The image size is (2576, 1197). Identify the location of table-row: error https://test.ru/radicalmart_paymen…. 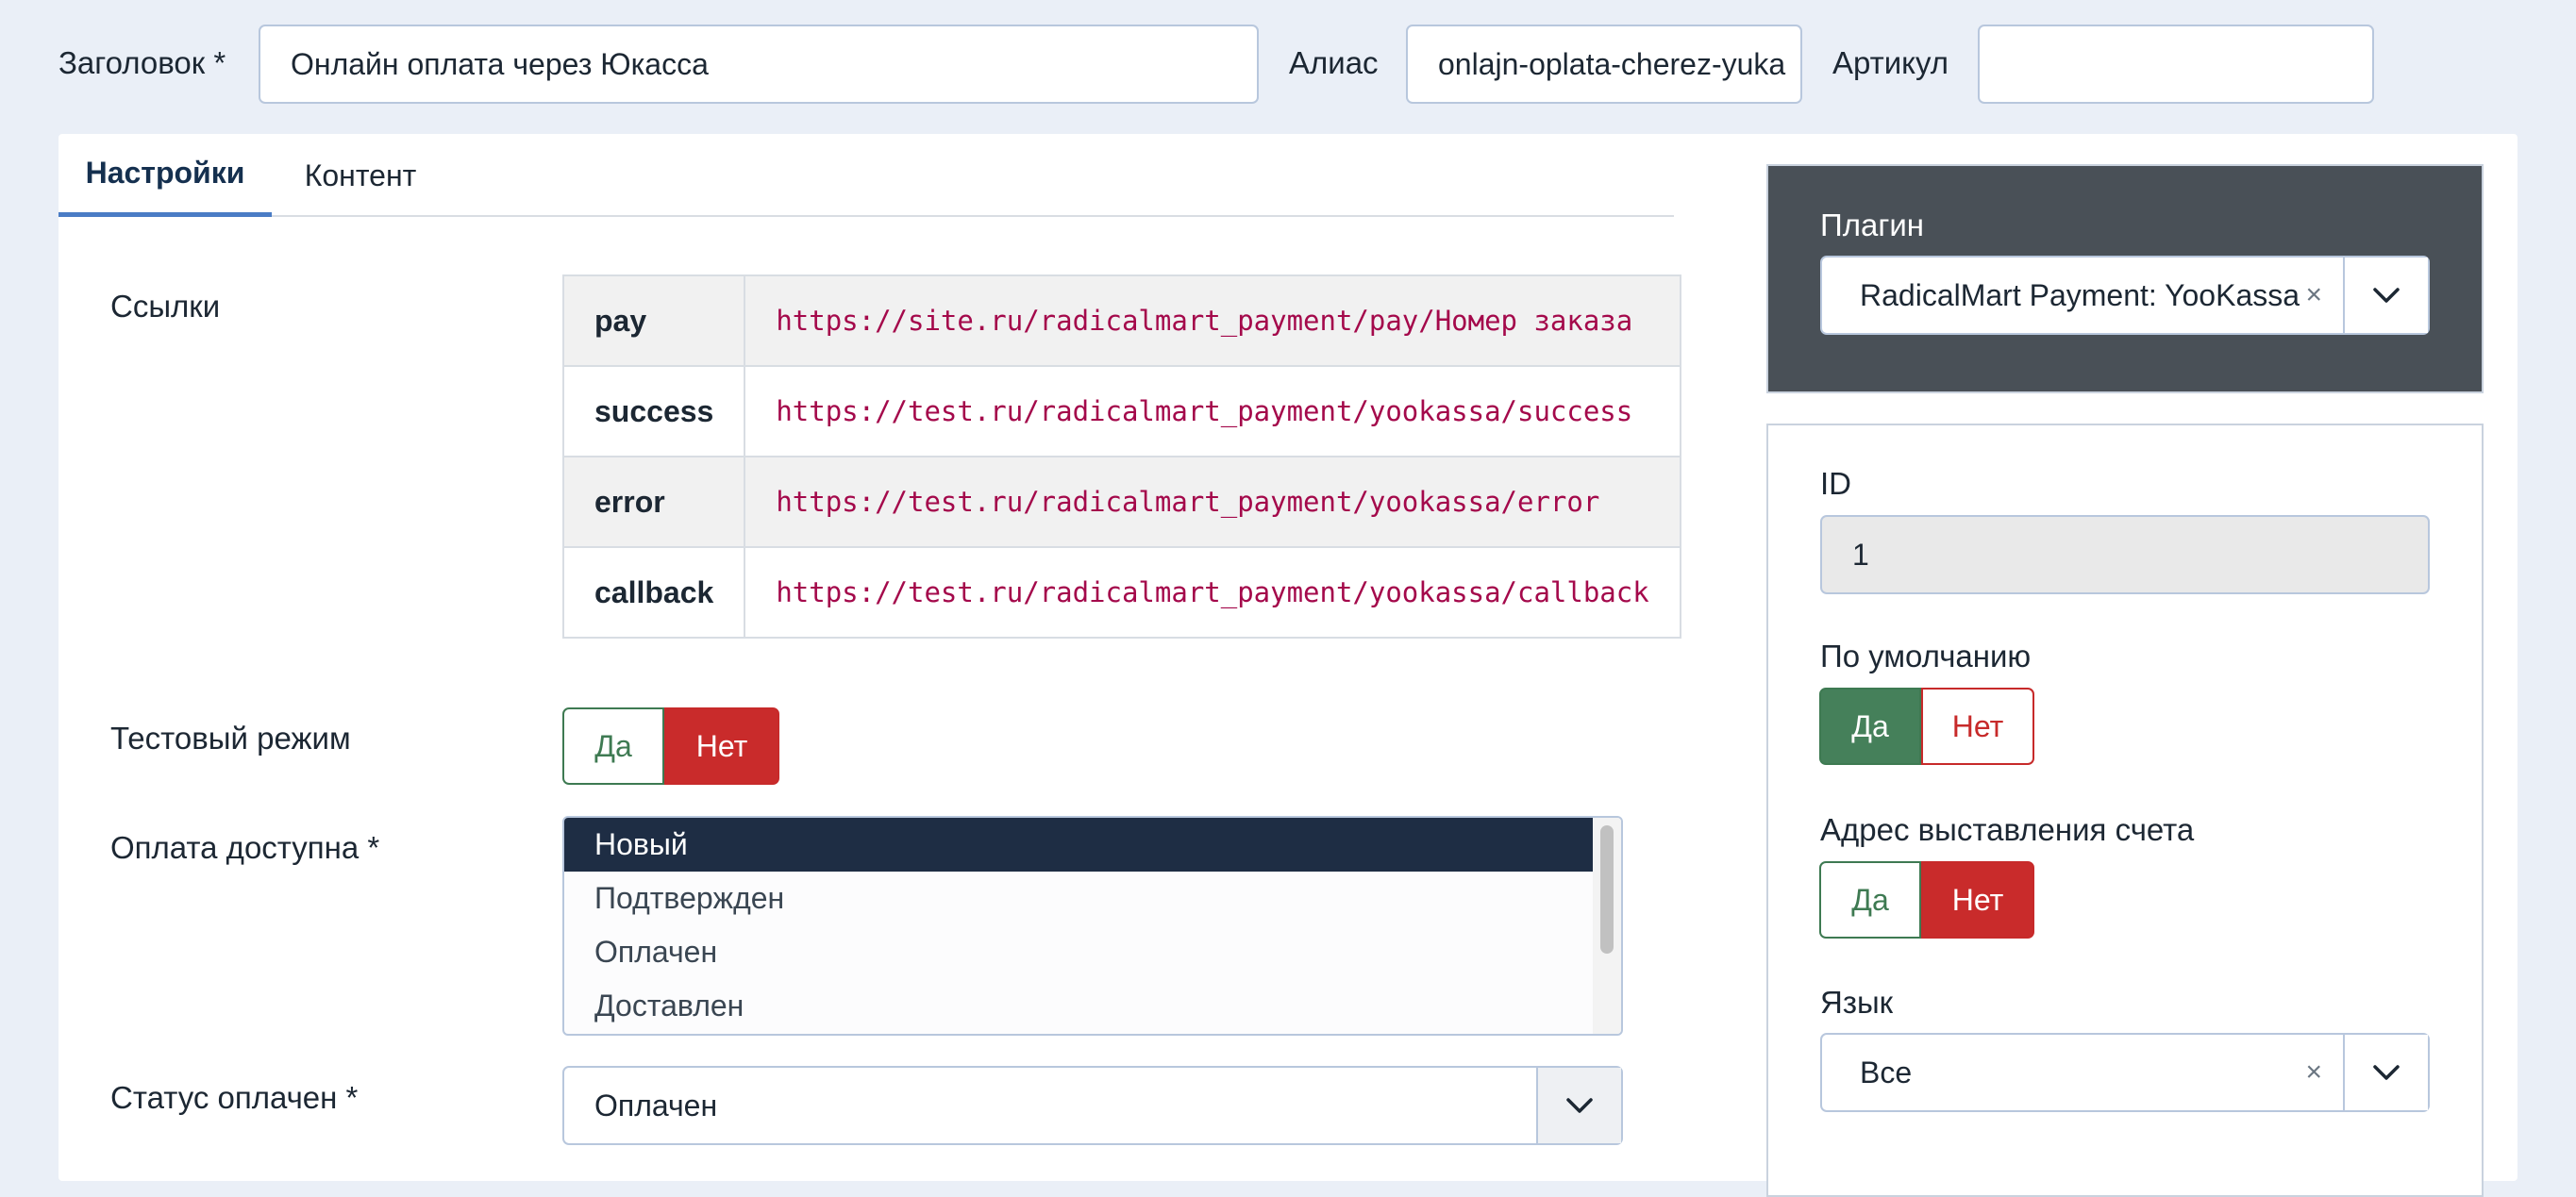
(1121, 502).